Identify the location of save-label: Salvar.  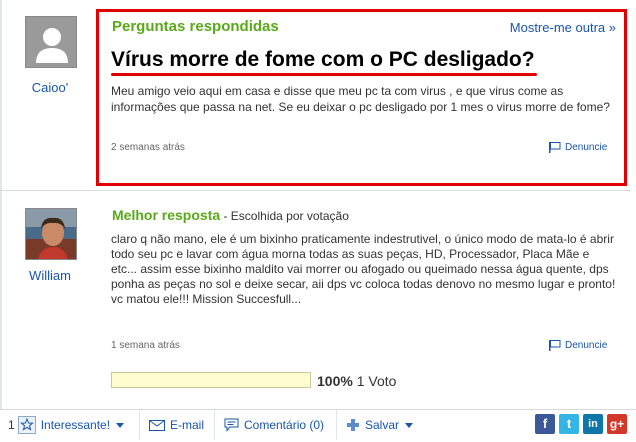
(382, 425).